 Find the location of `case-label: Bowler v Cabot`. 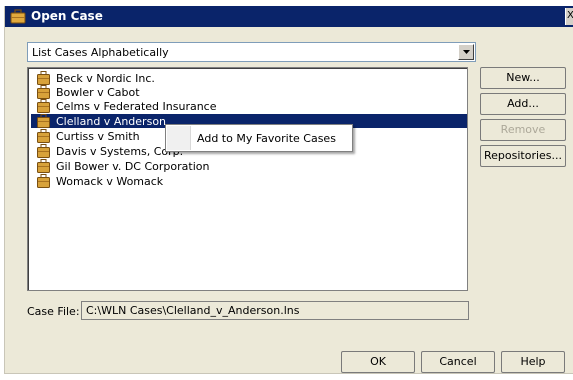

case-label: Bowler v Cabot is located at coordinates (98, 92).